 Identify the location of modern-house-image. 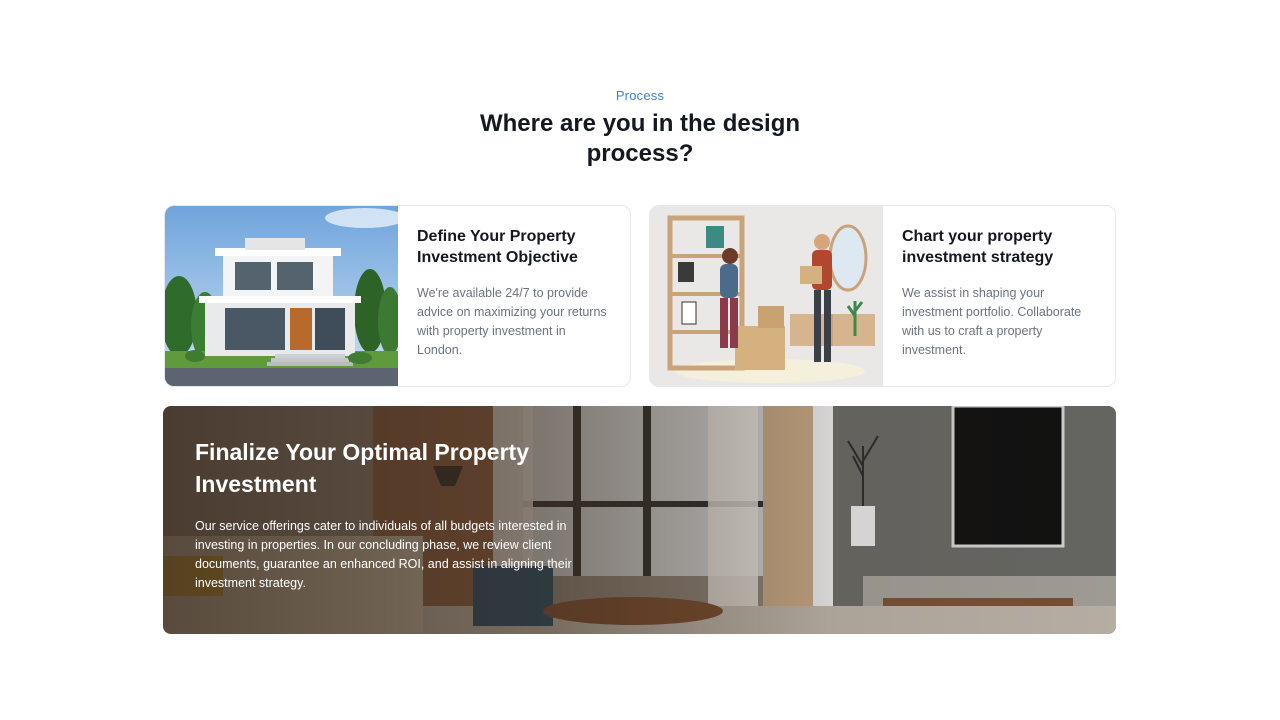
(281, 296).